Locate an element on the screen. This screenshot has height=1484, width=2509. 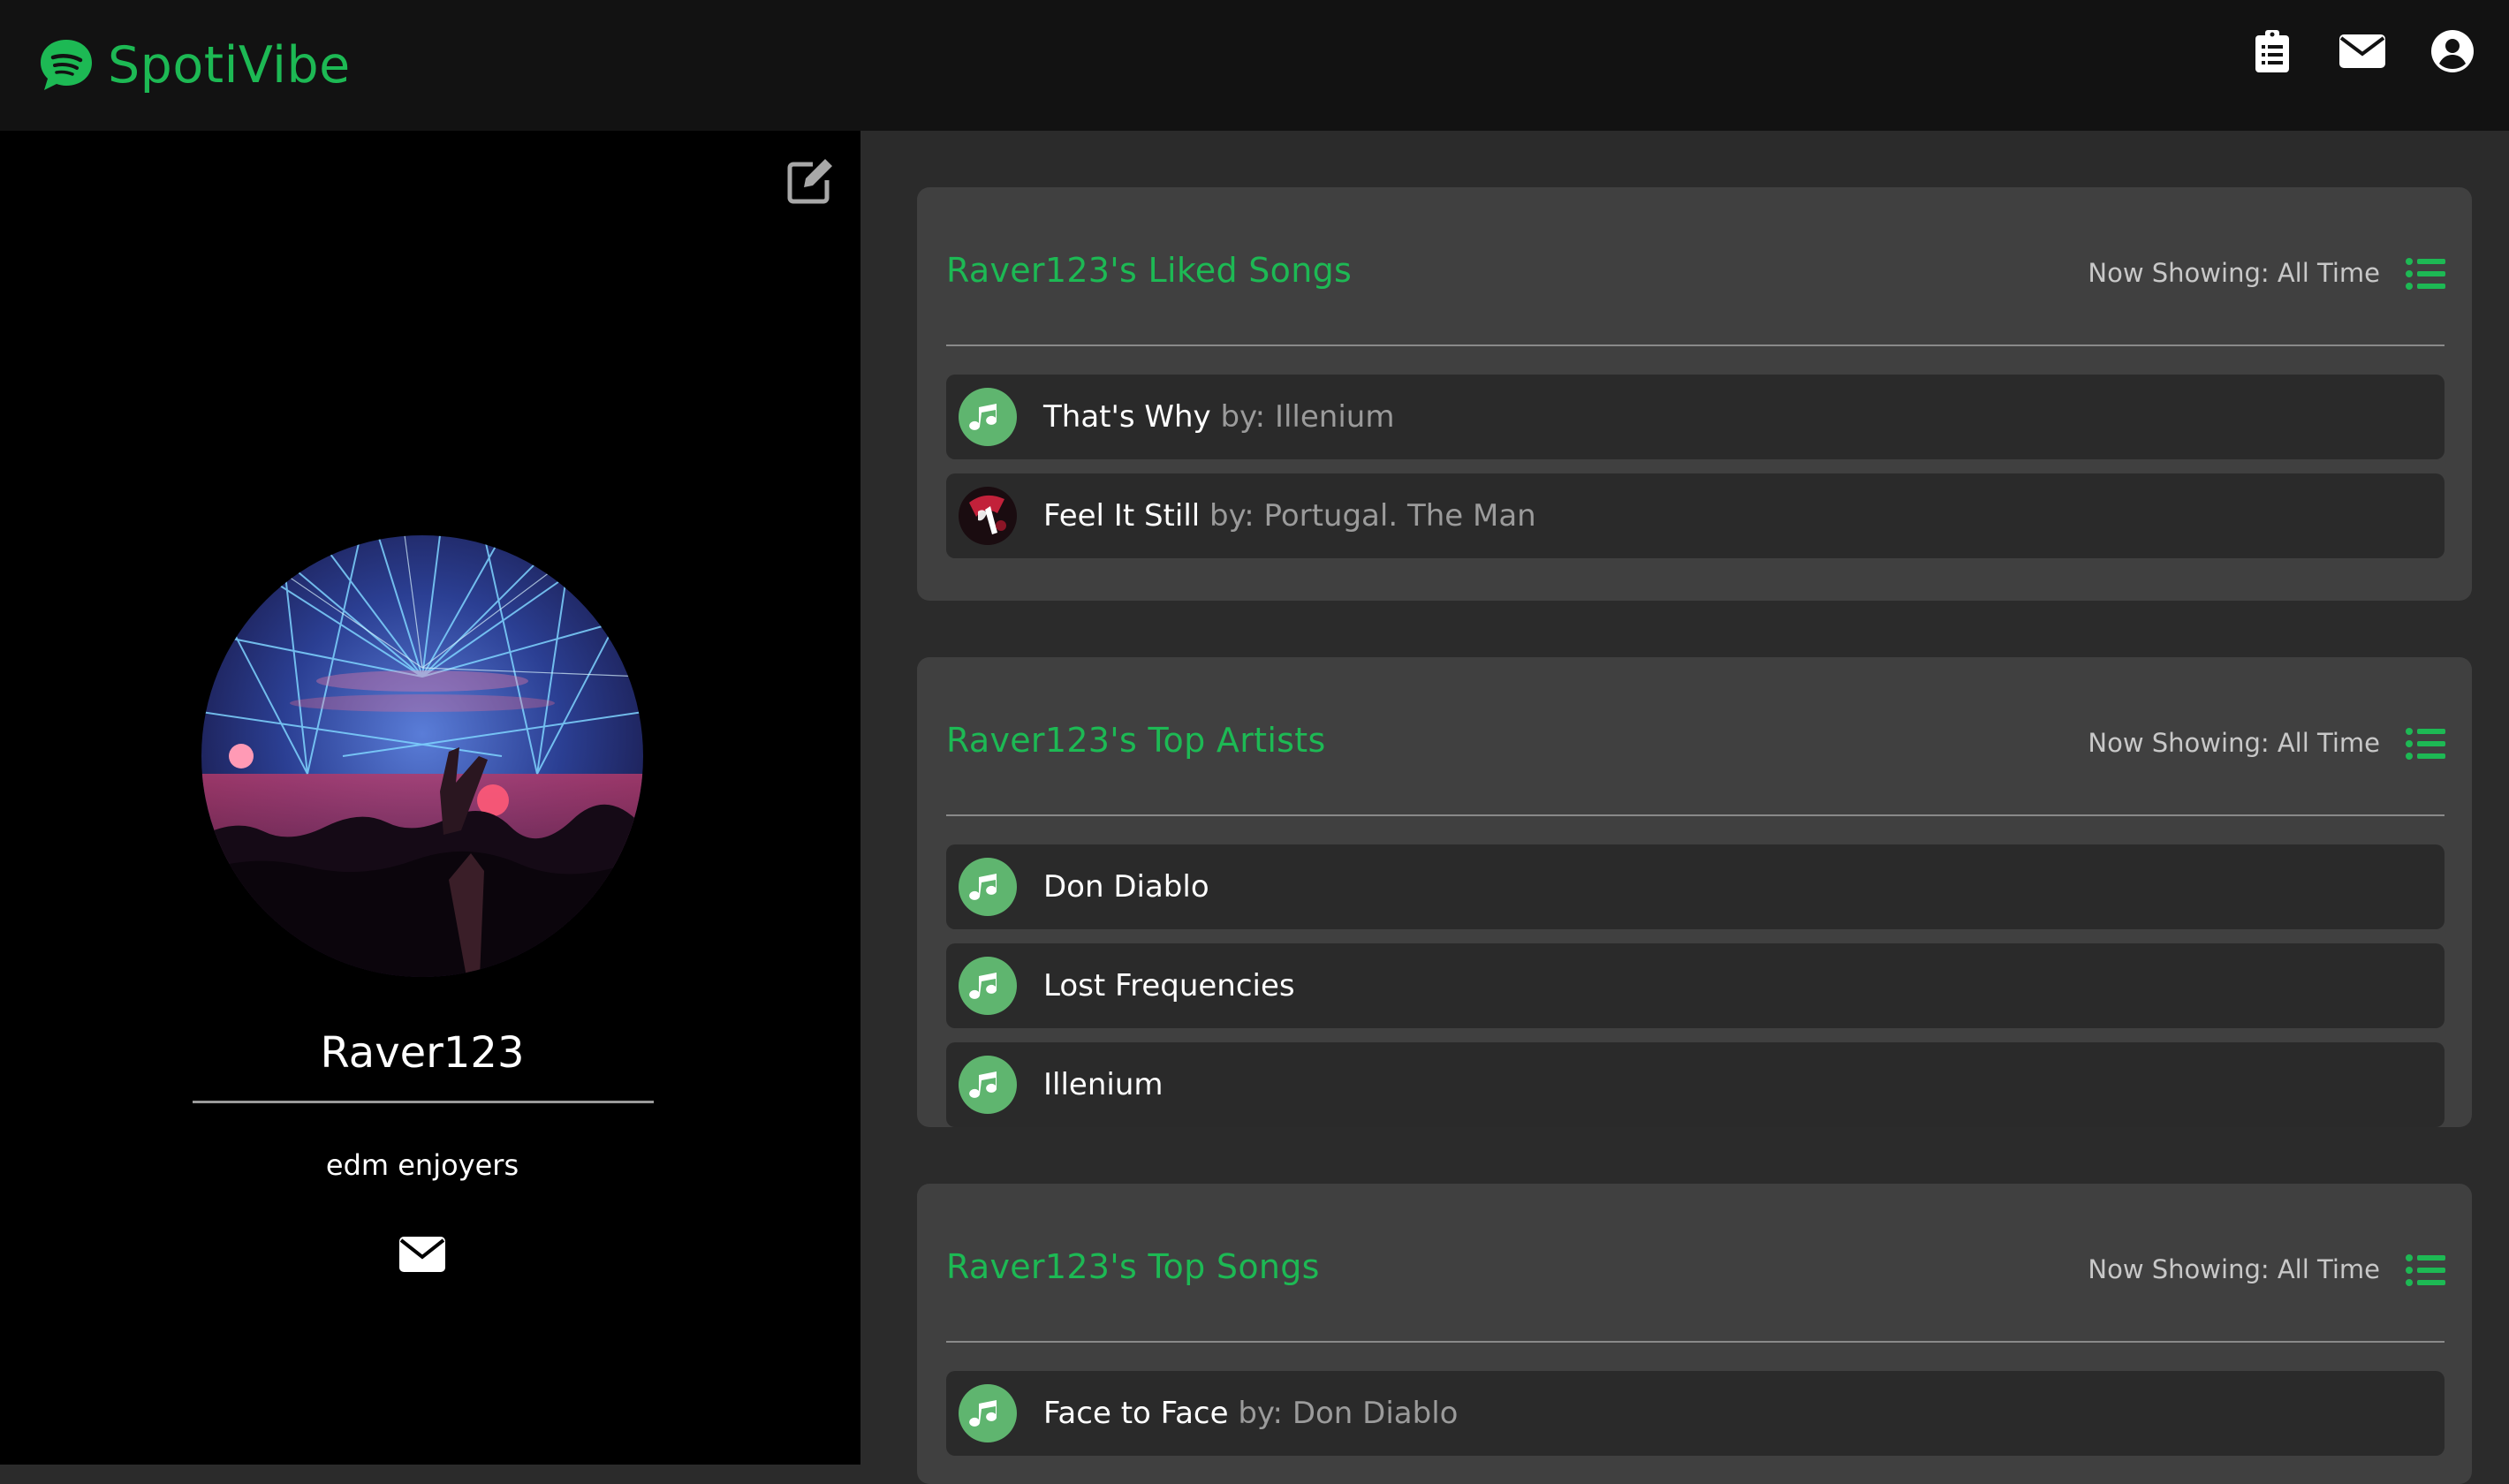
list-item: That's Why by: Illenium is located at coordinates (1695, 417).